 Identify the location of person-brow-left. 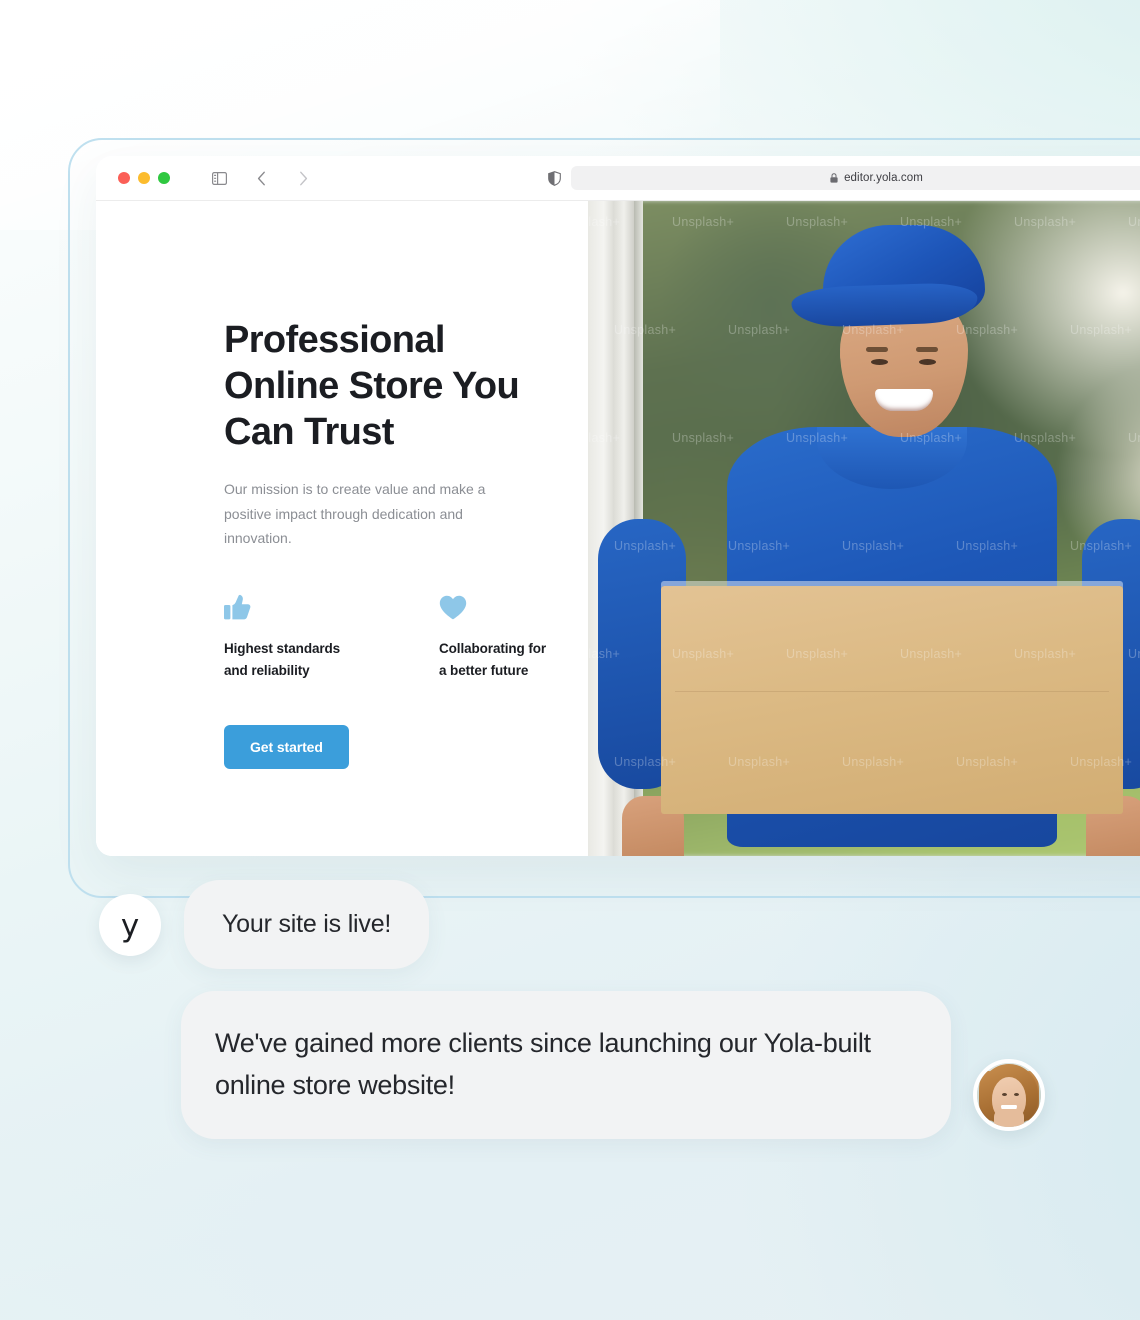
(877, 349).